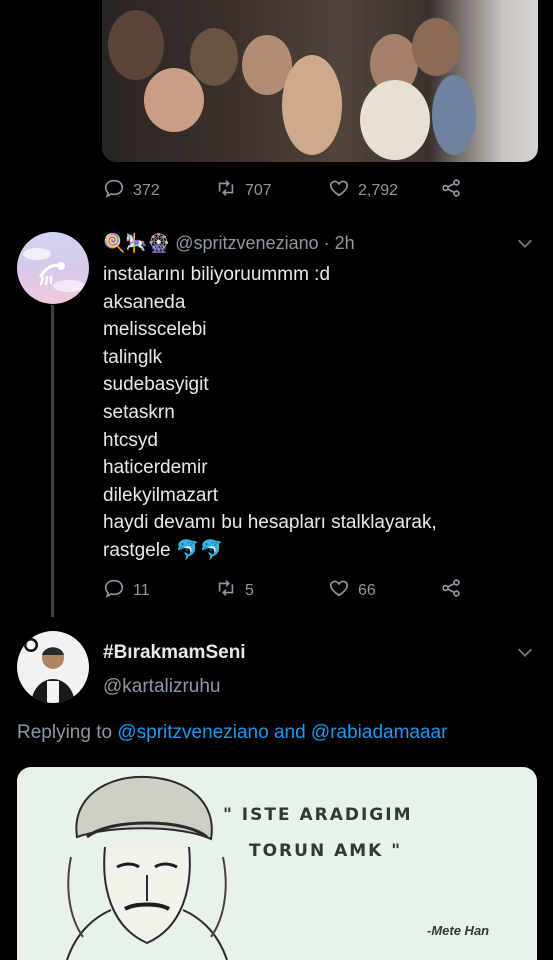 Image resolution: width=553 pixels, height=960 pixels. Describe the element at coordinates (52, 461) in the screenshot. I see `thread-line` at that location.